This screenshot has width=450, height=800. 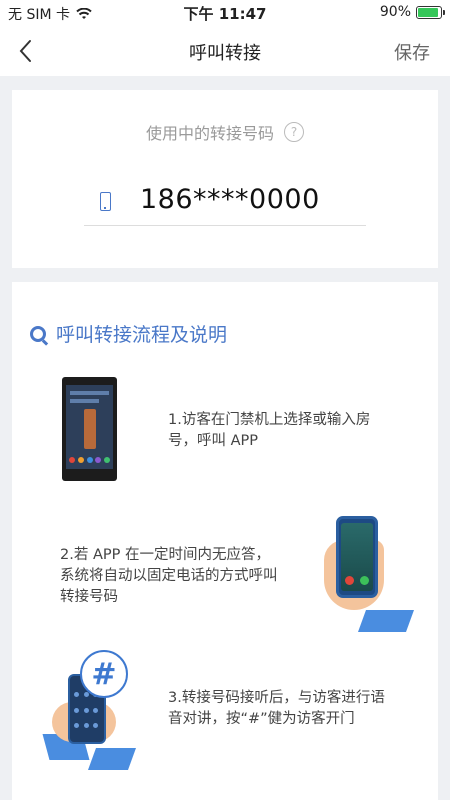 I want to click on search-icon, so click(x=38, y=333).